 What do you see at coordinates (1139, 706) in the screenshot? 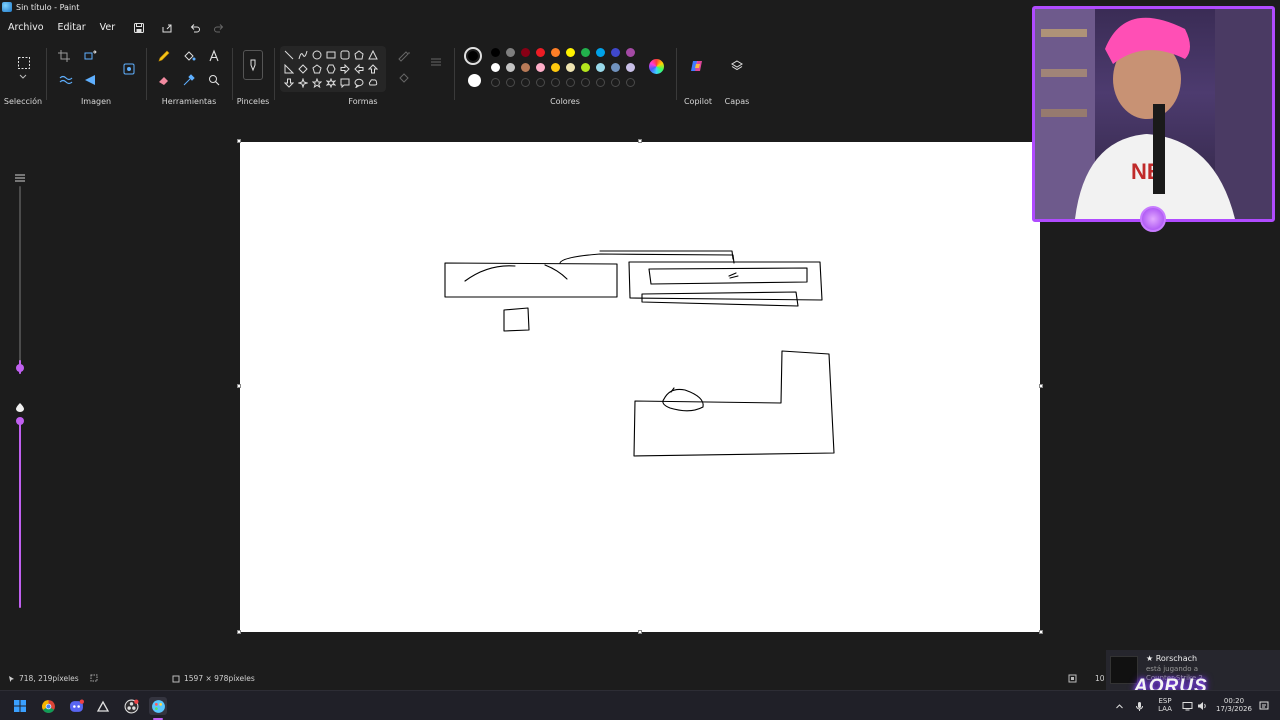
I see `microphone-icon` at bounding box center [1139, 706].